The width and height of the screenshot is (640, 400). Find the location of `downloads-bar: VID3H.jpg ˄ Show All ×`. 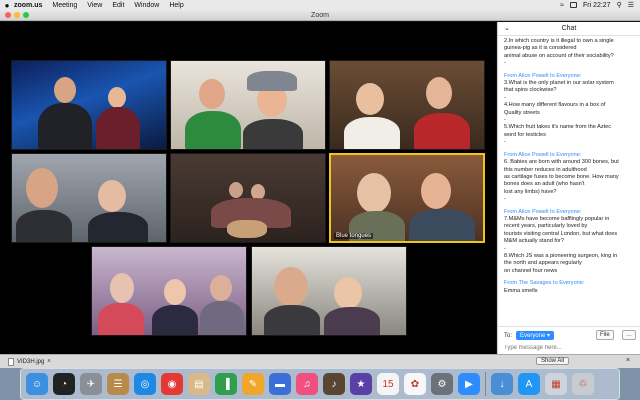

downloads-bar: VID3H.jpg ˄ Show All × is located at coordinates (320, 361).